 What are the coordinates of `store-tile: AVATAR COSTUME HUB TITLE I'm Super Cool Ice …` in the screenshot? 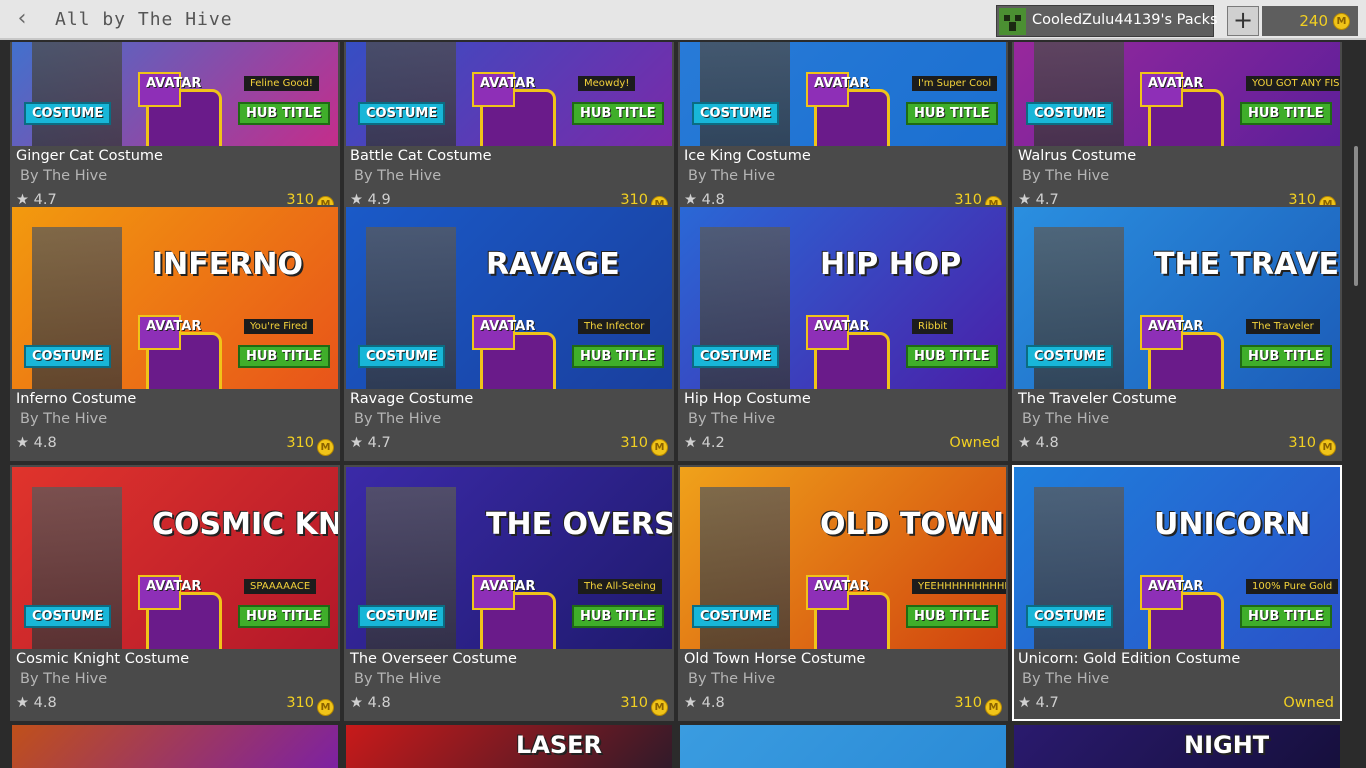 It's located at (843, 130).